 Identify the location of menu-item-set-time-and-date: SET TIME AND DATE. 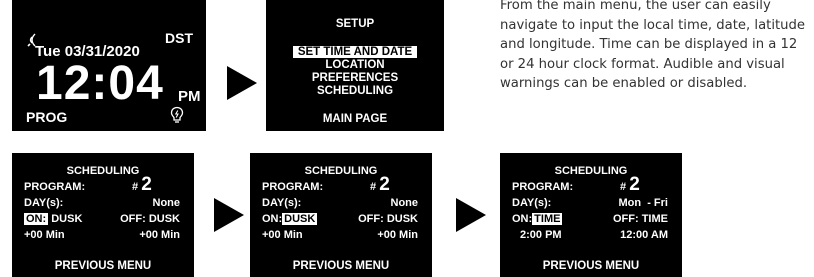
(355, 52).